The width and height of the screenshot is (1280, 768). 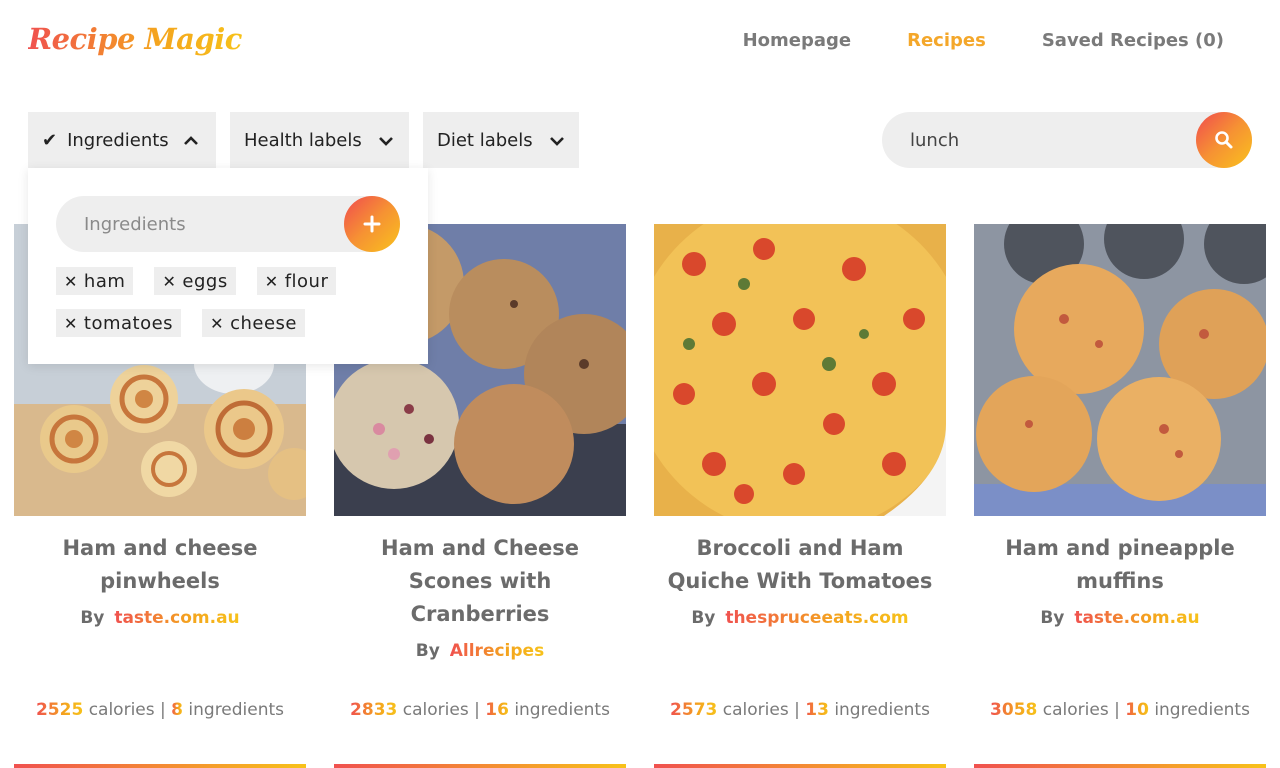 I want to click on ingredient-tag: ✕ flour, so click(x=296, y=281).